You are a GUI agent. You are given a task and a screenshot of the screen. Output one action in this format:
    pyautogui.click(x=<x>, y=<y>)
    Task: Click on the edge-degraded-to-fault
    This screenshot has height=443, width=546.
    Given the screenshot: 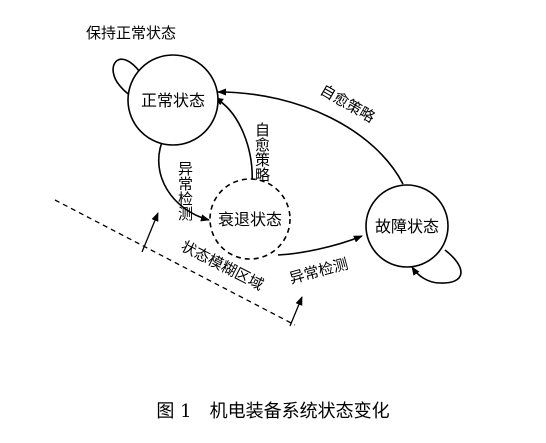 What is the action you would take?
    pyautogui.click(x=320, y=245)
    